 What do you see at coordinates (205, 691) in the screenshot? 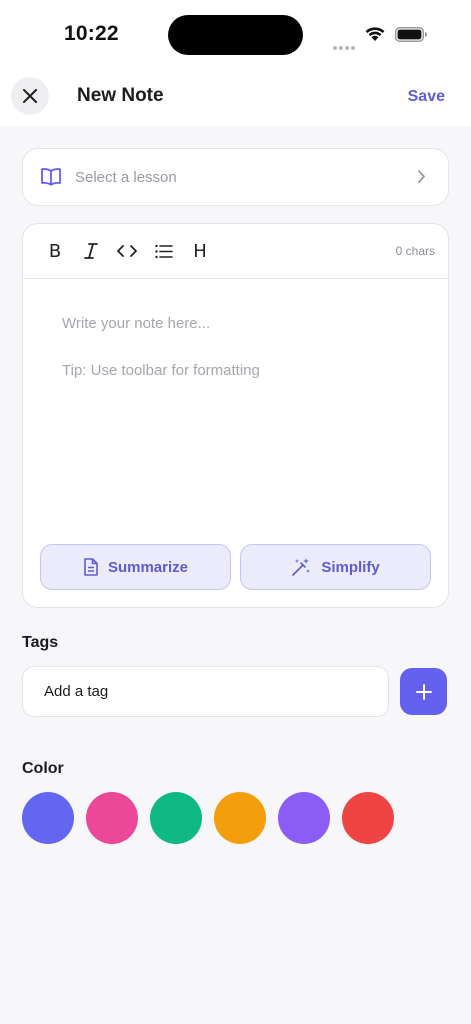
I see `tag-input` at bounding box center [205, 691].